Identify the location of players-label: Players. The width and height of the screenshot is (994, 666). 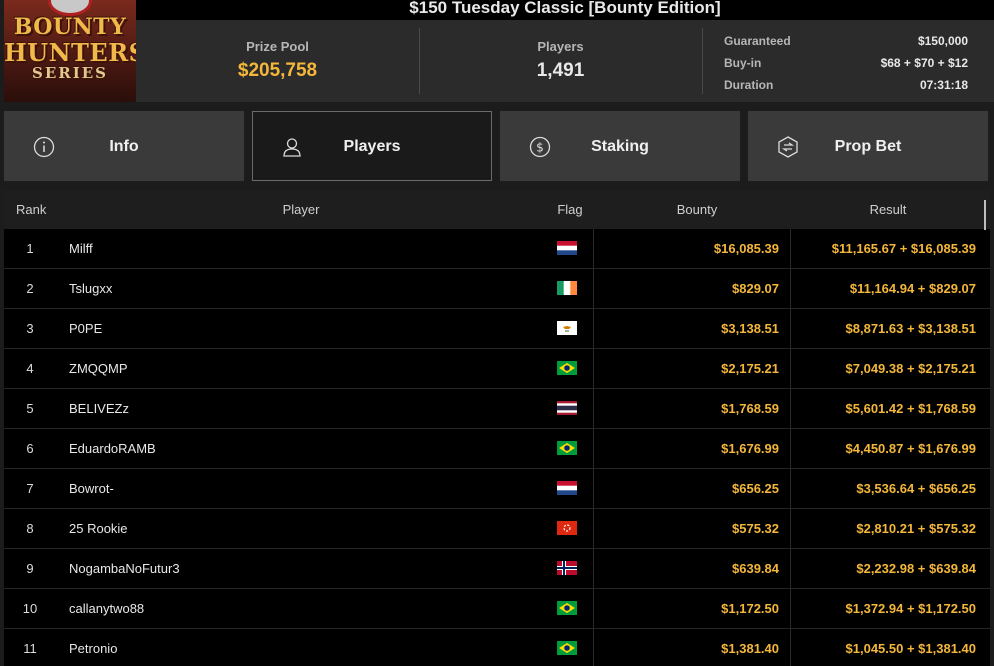
(560, 46).